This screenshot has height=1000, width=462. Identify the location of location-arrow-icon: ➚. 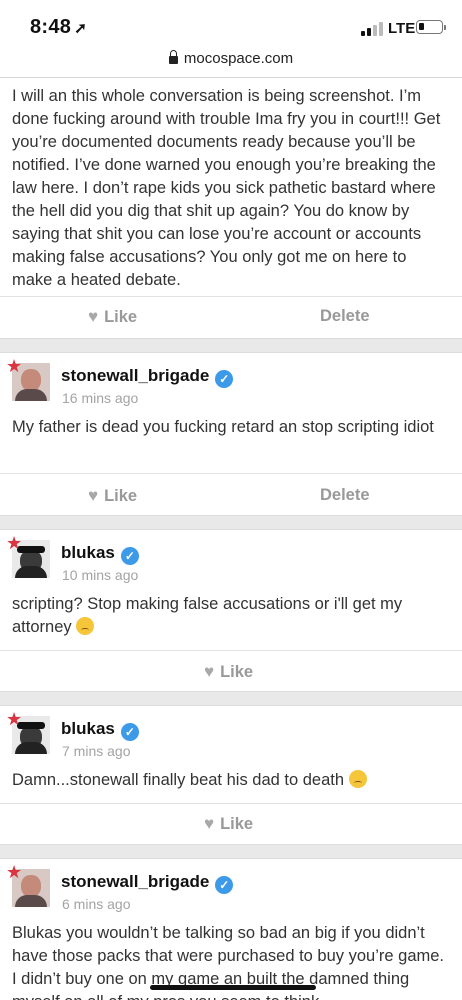
(81, 28).